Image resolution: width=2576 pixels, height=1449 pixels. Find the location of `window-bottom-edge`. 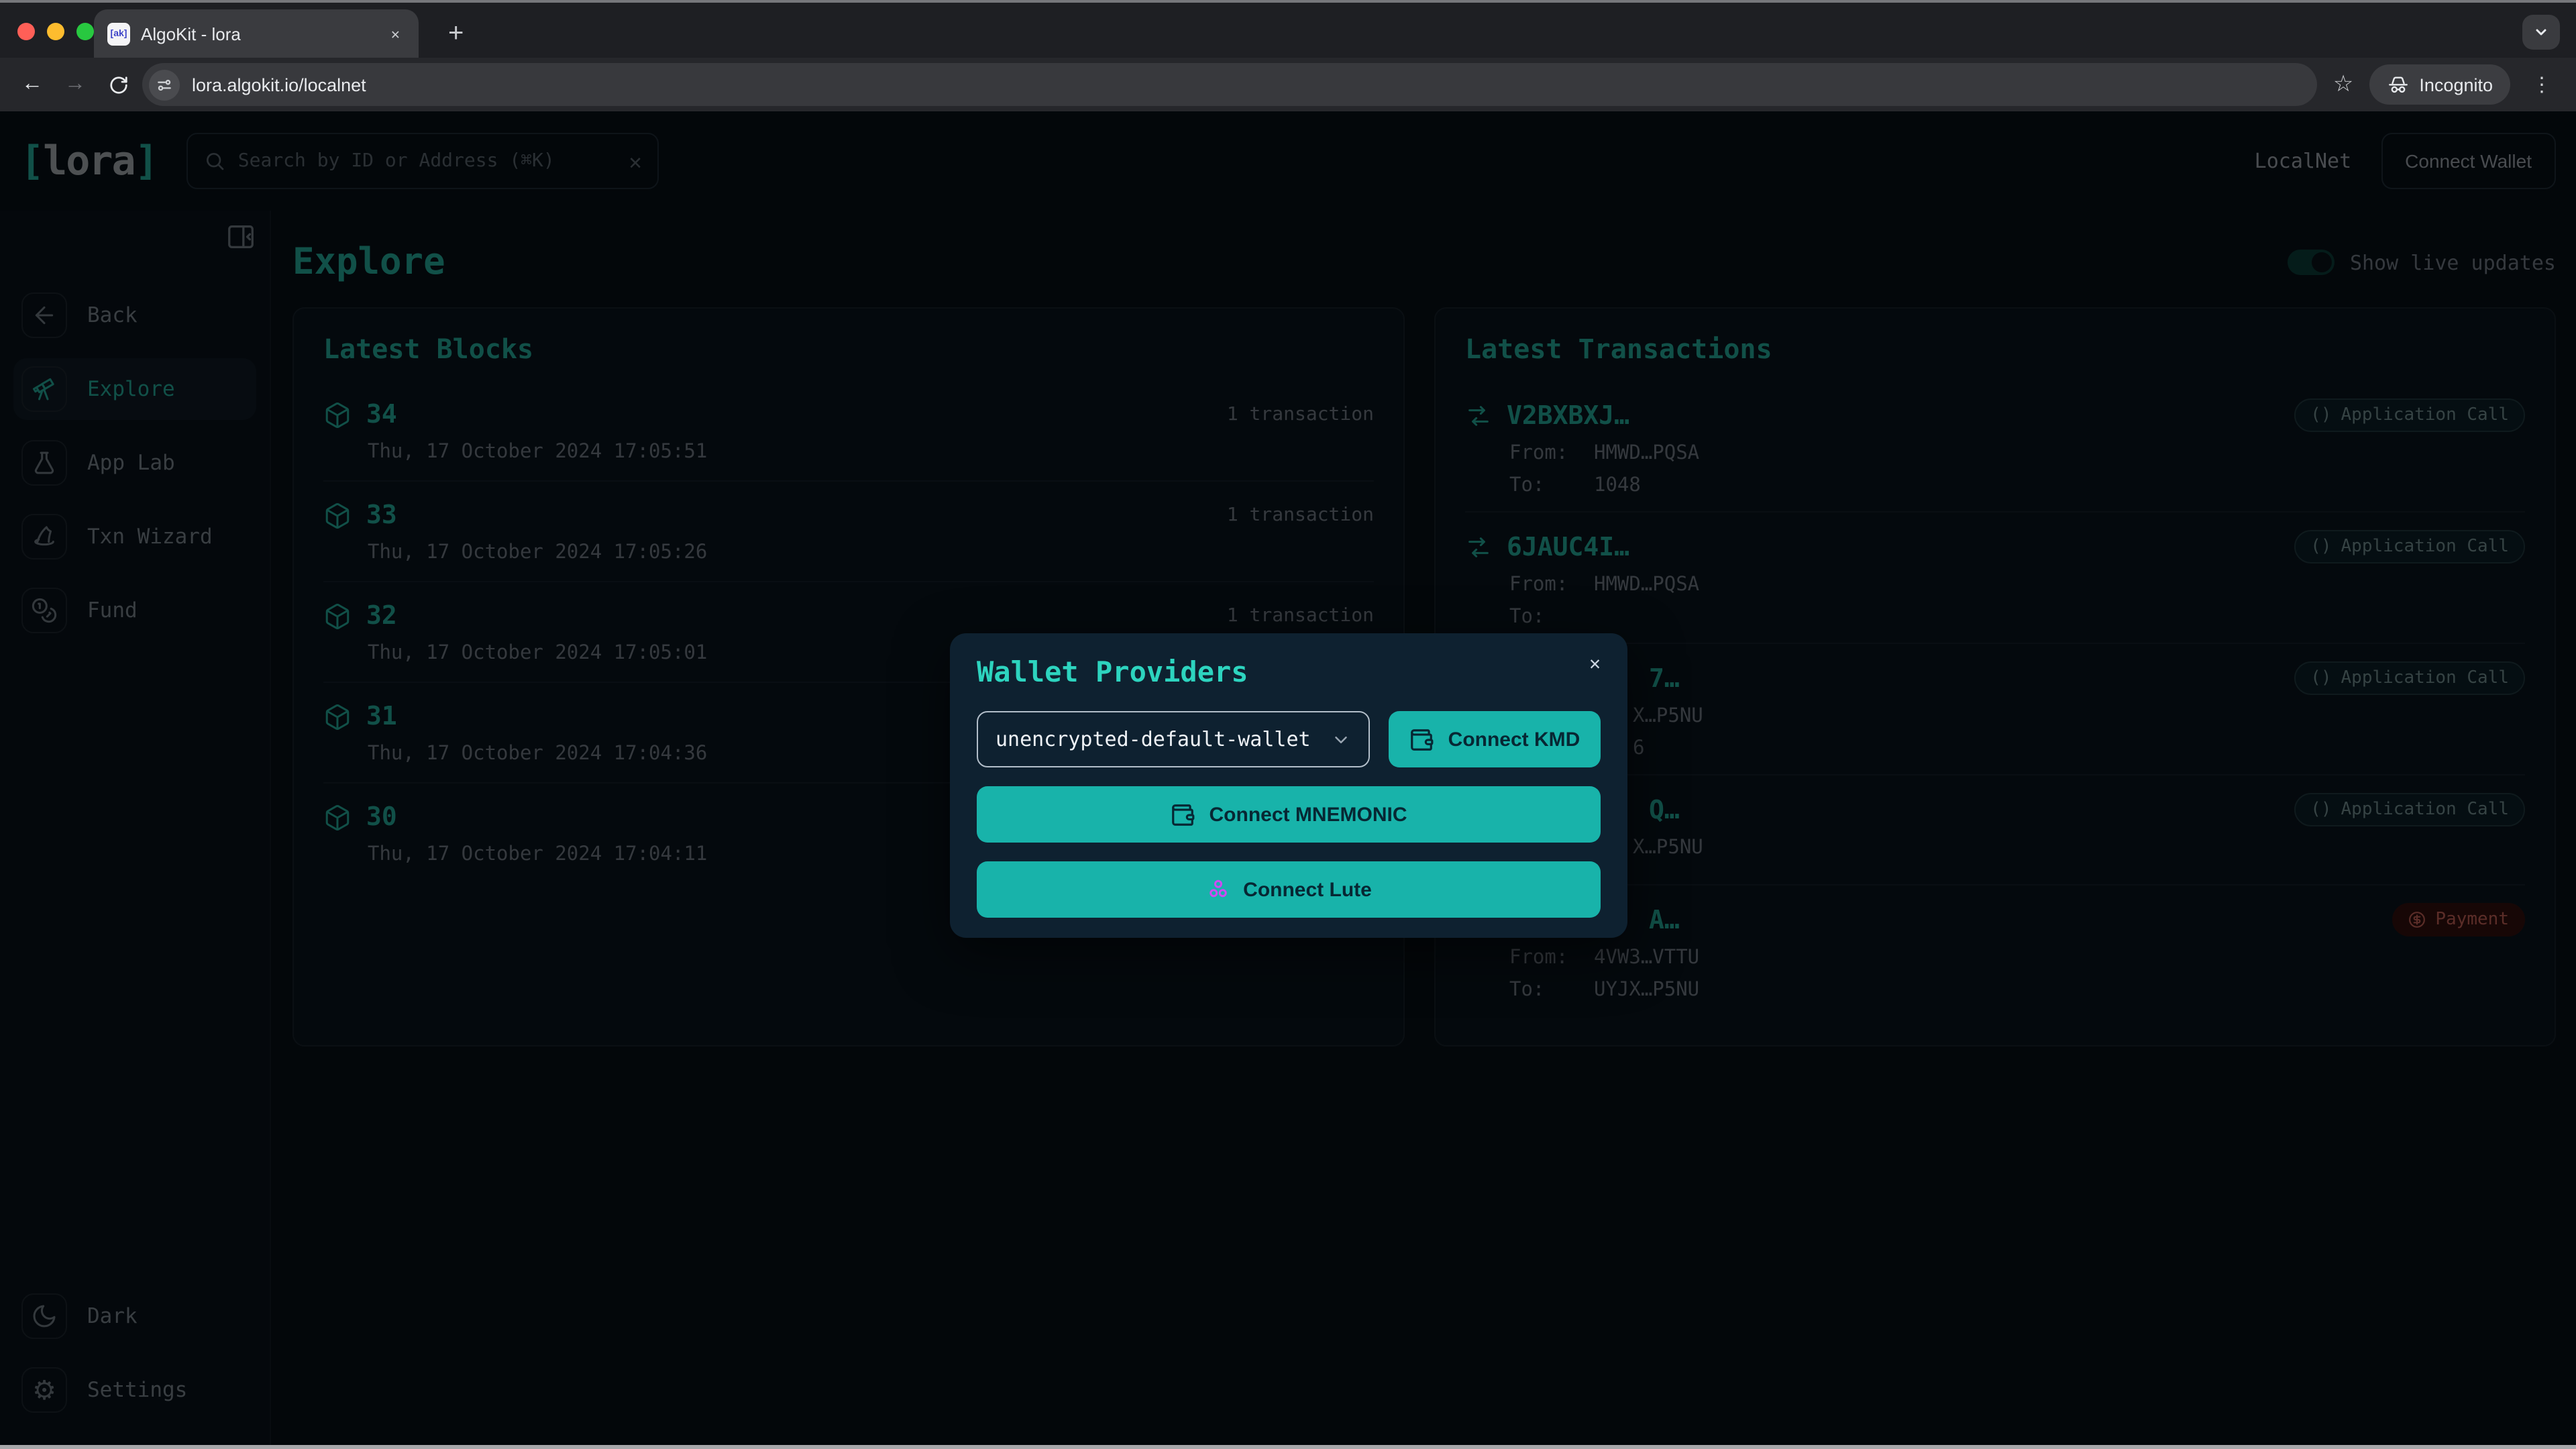

window-bottom-edge is located at coordinates (1288, 1447).